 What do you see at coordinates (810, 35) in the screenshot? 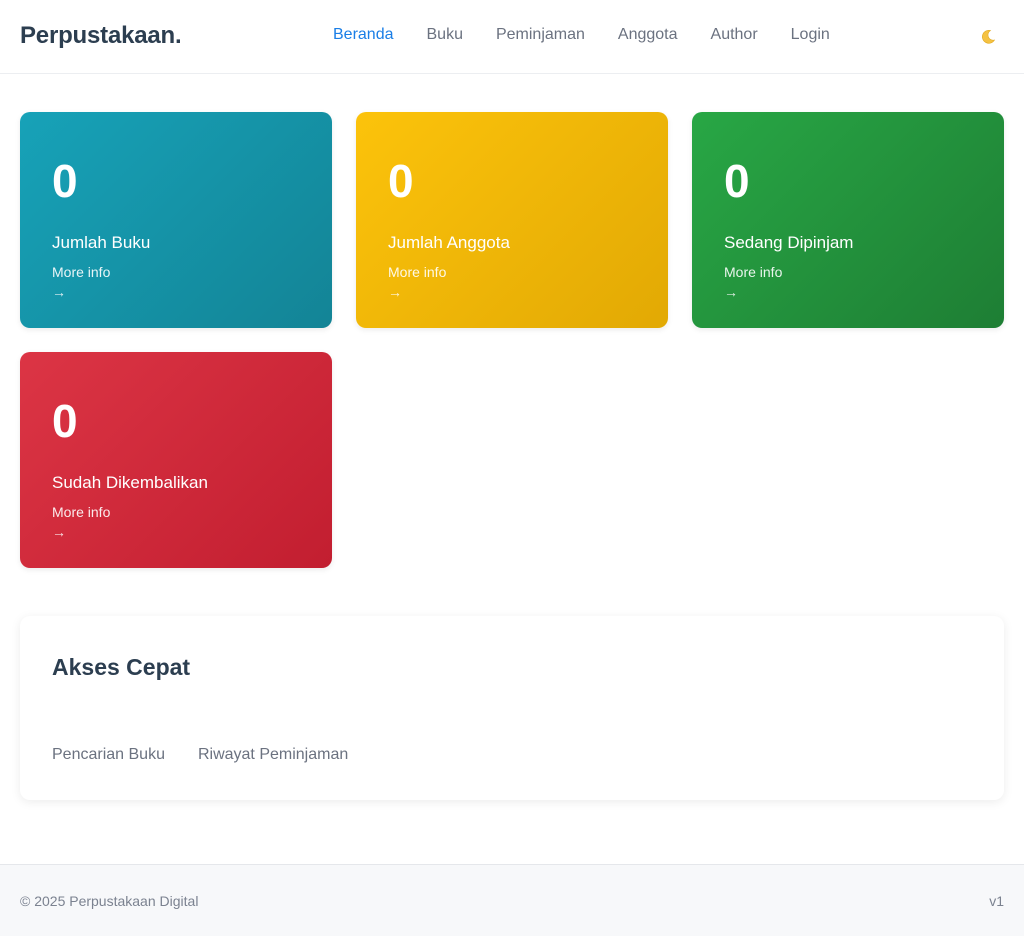
I see `nav-link-login: Login` at bounding box center [810, 35].